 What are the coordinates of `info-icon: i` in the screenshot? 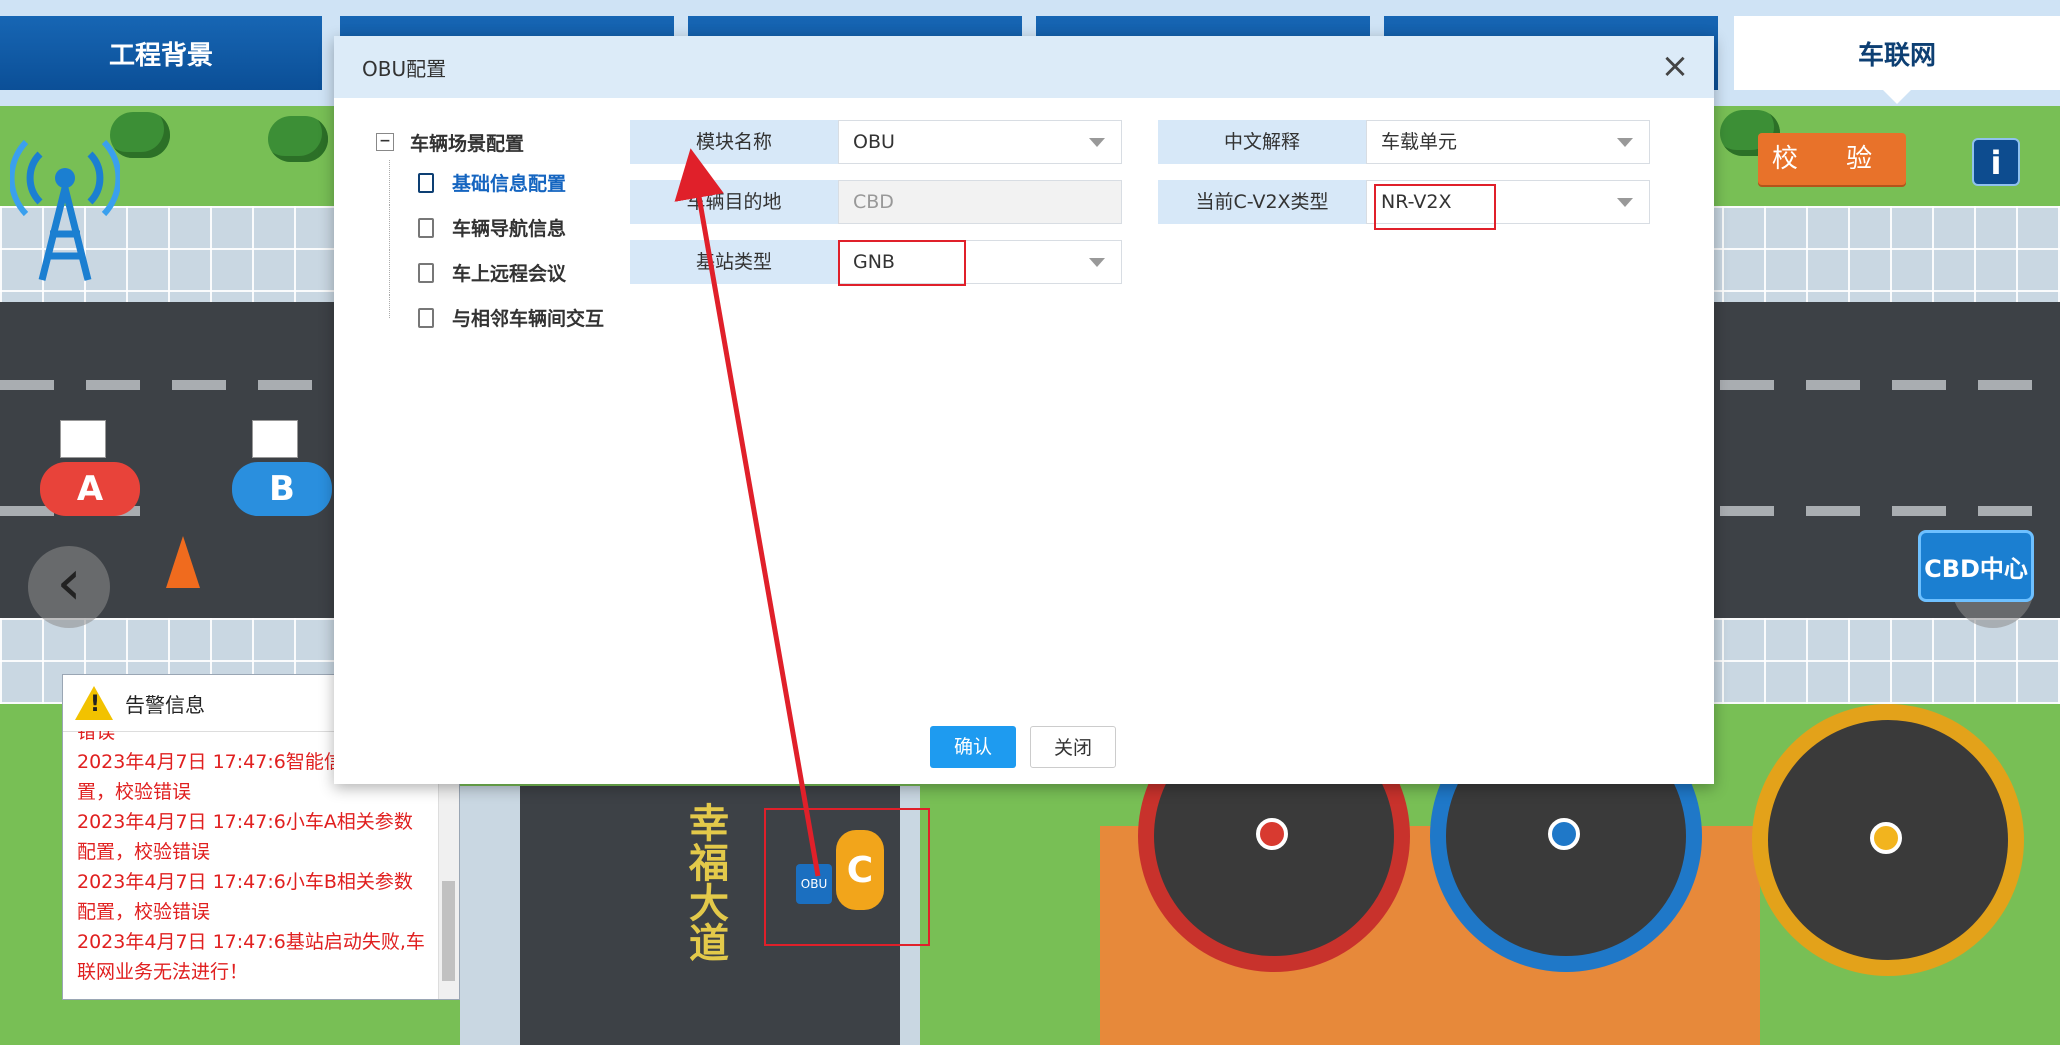 It's located at (1996, 162).